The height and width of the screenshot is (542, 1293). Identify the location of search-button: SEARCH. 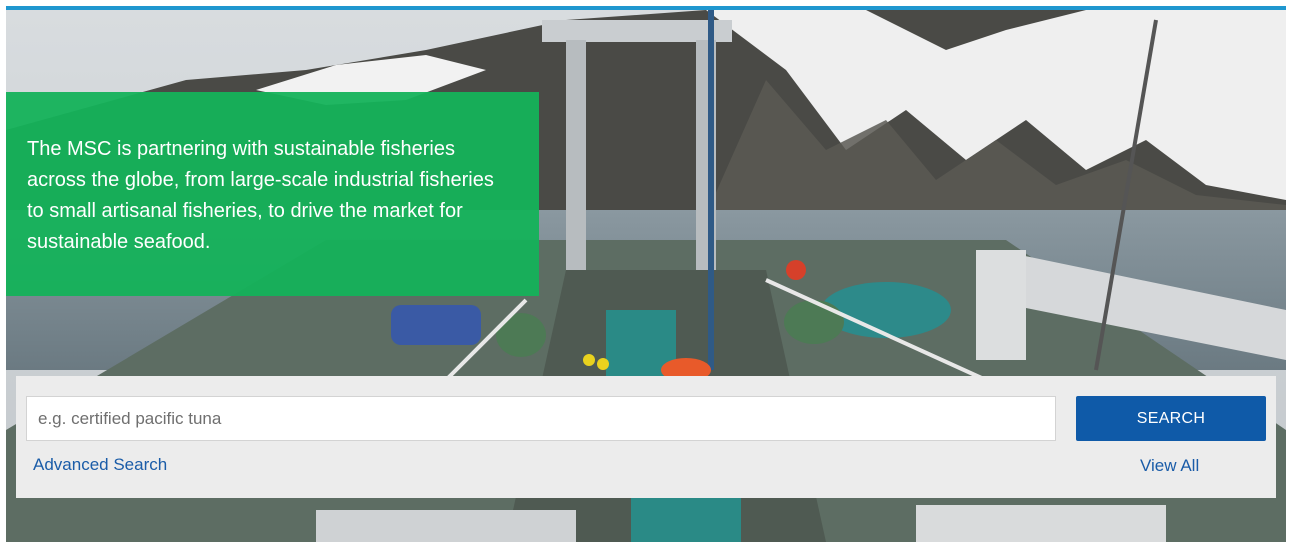
(1171, 418).